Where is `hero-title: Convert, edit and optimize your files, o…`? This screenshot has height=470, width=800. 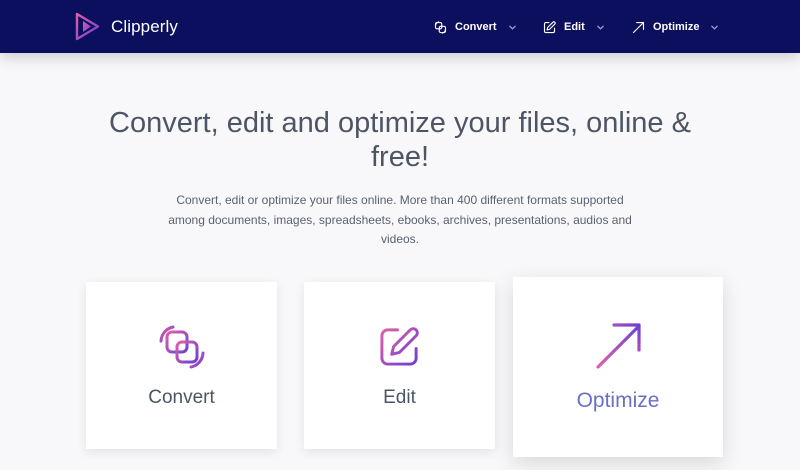 hero-title: Convert, edit and optimize your files, o… is located at coordinates (400, 140).